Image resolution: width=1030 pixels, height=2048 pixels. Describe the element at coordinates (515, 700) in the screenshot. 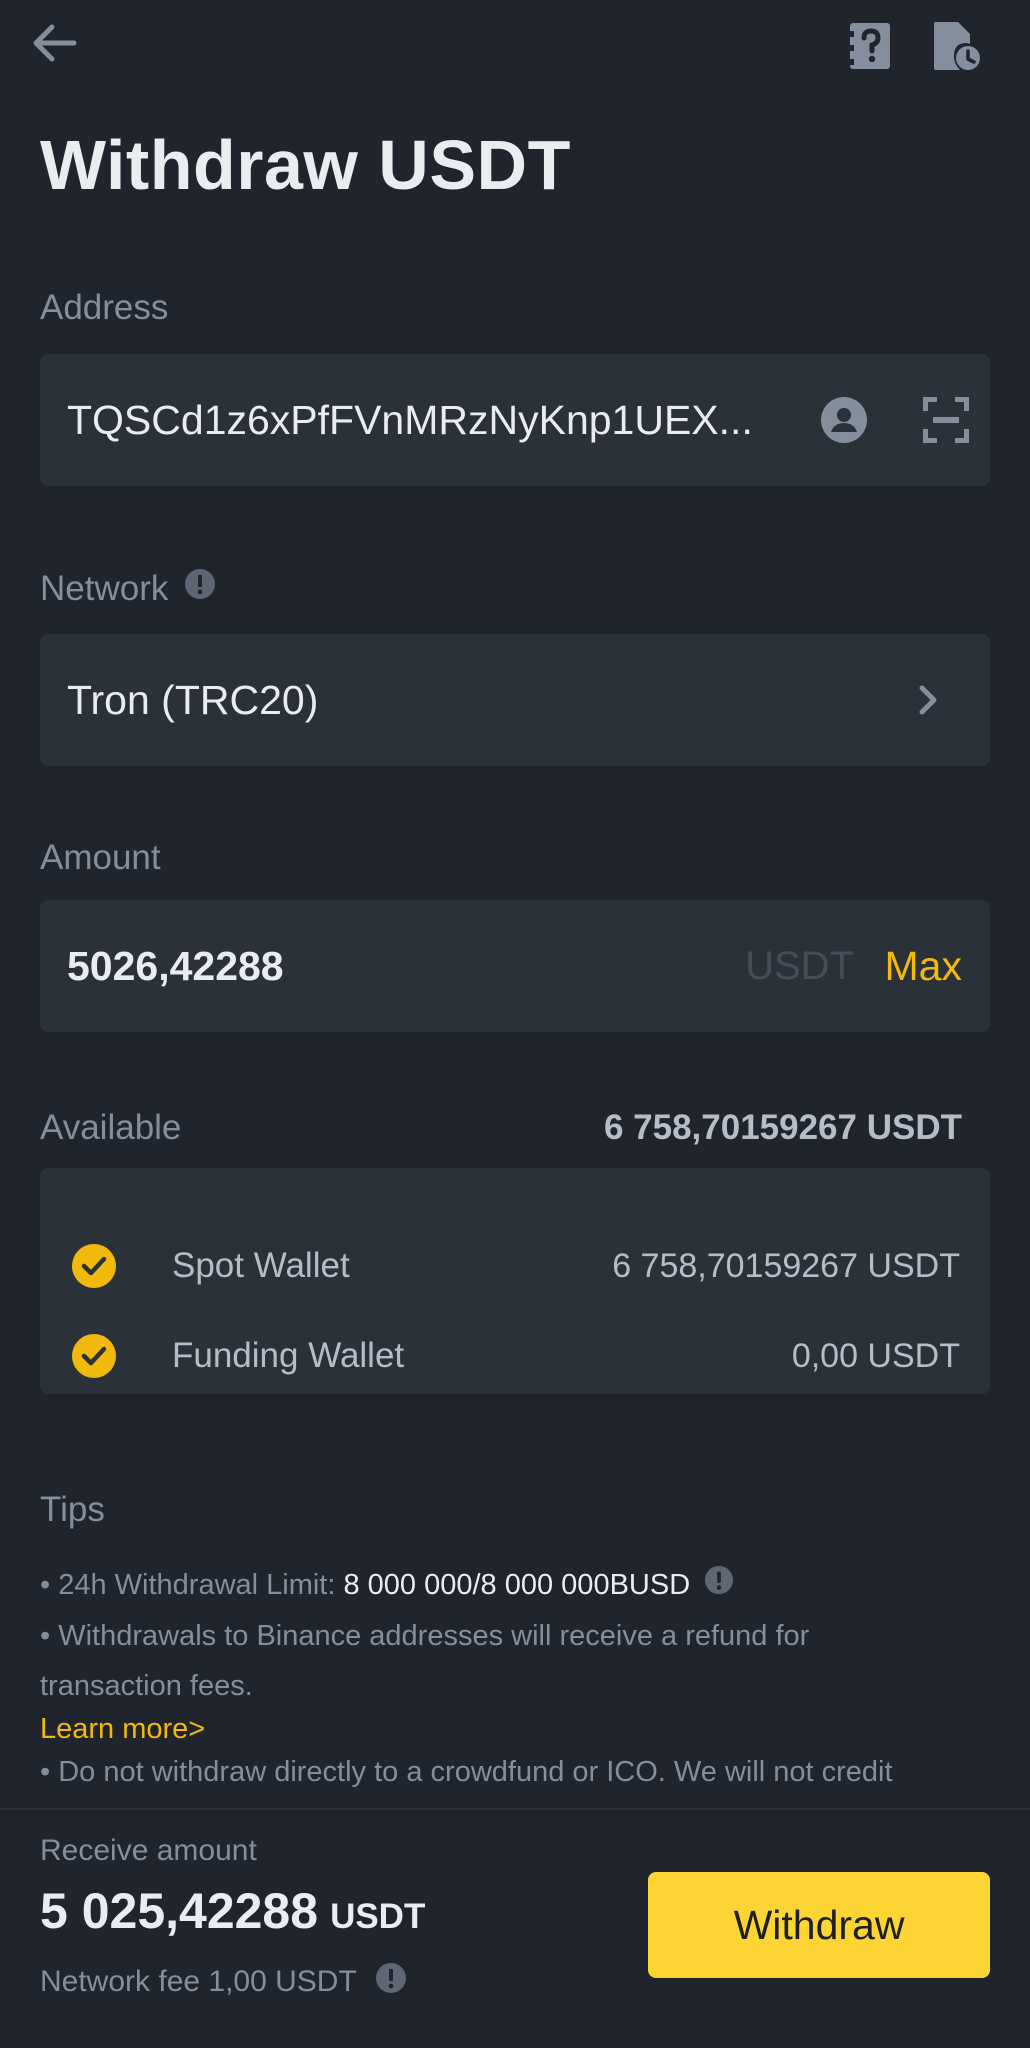

I see `network-selector: Tron (TRC20)` at that location.